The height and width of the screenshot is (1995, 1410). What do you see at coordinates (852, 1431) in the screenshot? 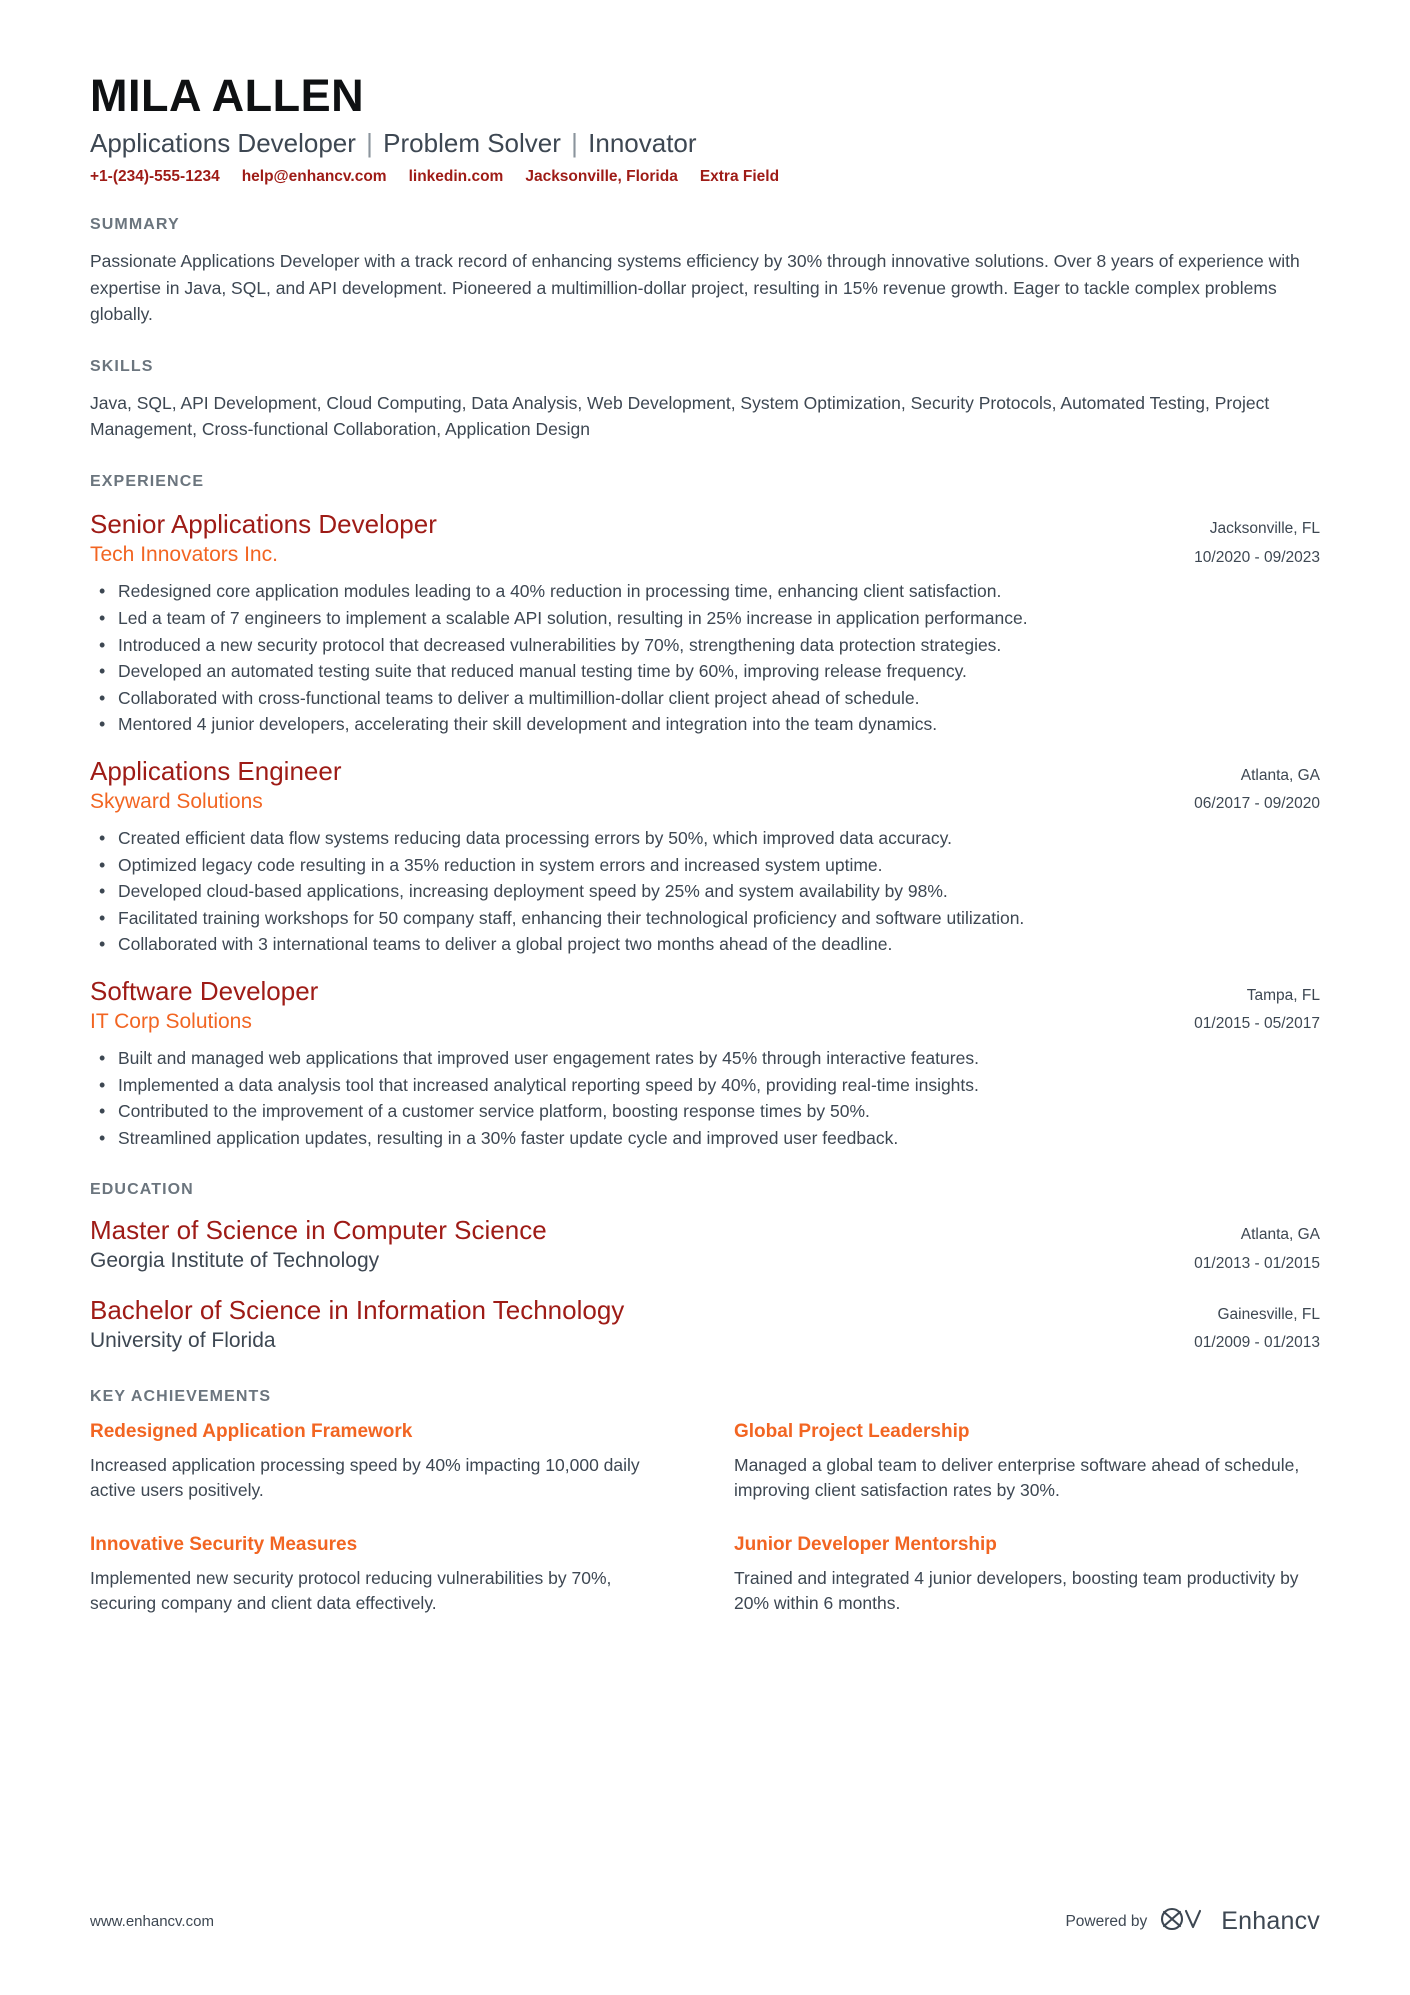
I see `achievement-title: Global Project Leadership` at bounding box center [852, 1431].